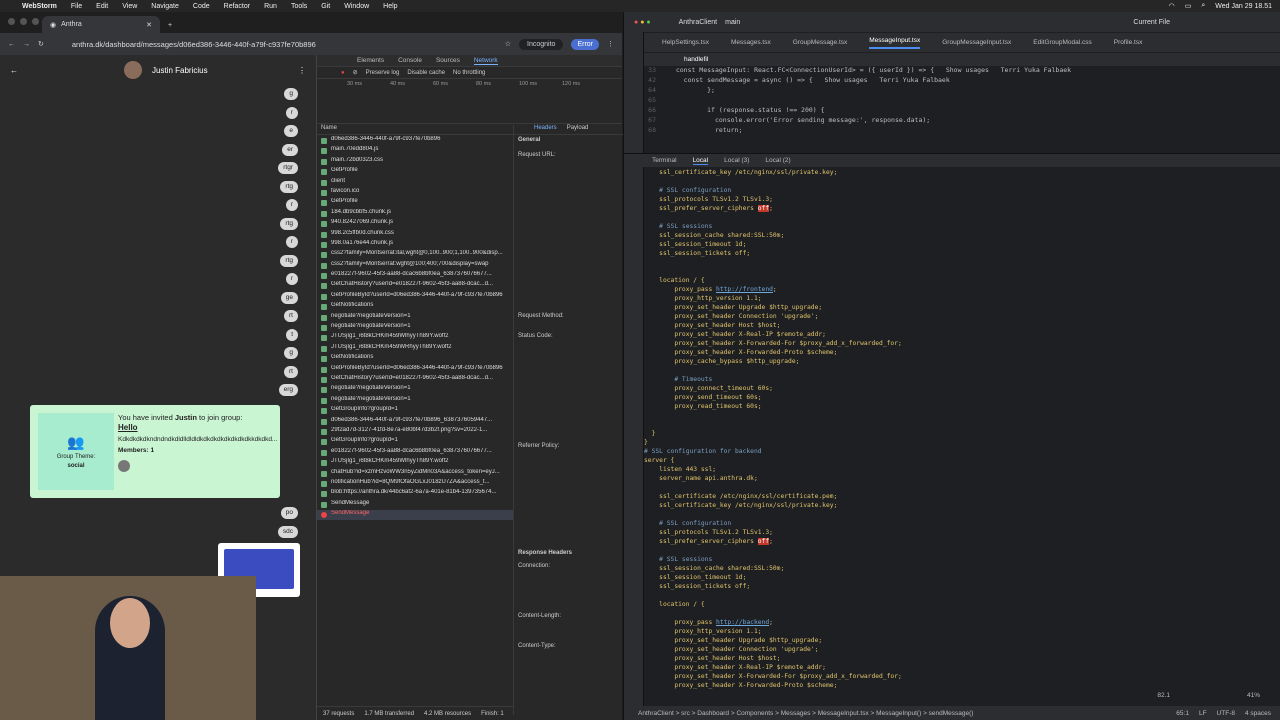 This screenshot has height=720, width=1280. I want to click on general-section: General, so click(568, 140).